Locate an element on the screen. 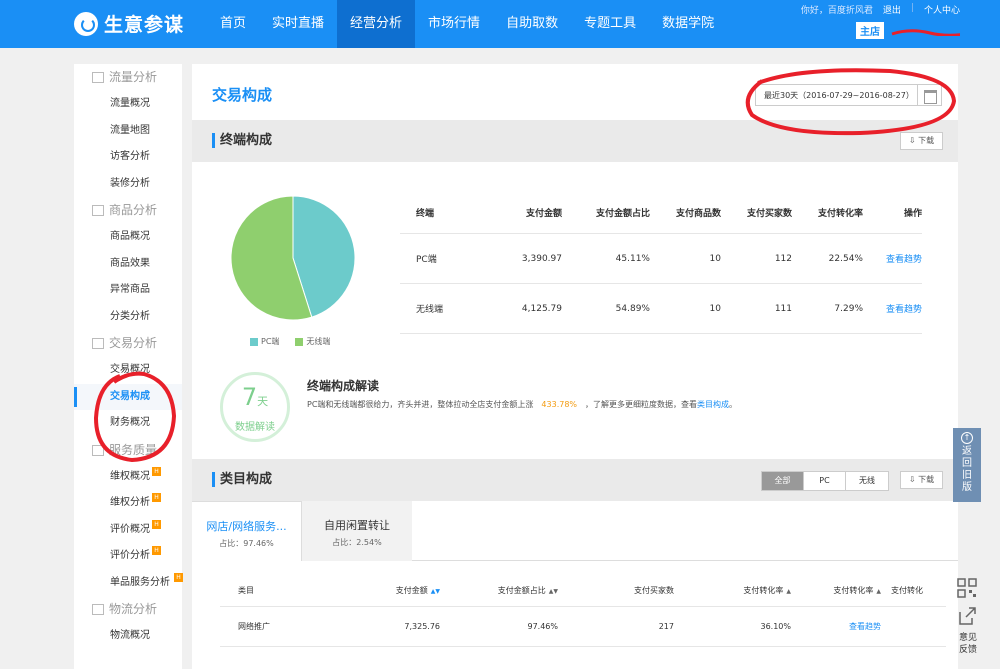  sort-conversion-2: 支付转化率 ▲ is located at coordinates (836, 590).